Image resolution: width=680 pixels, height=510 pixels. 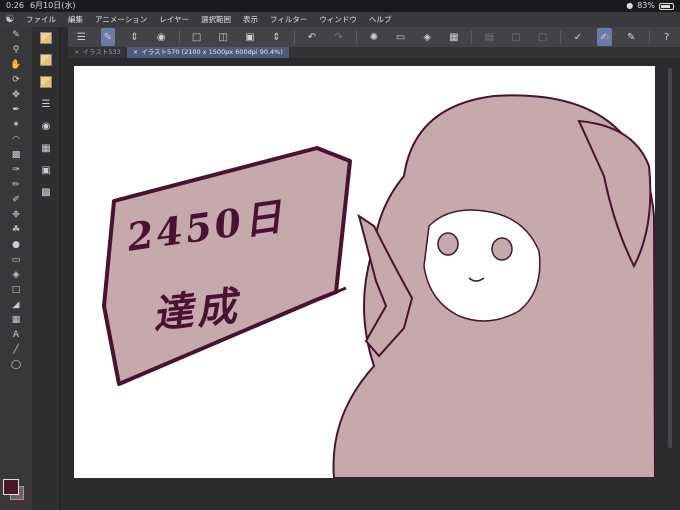 I want to click on navigator-icon: ◉, so click(x=46, y=126).